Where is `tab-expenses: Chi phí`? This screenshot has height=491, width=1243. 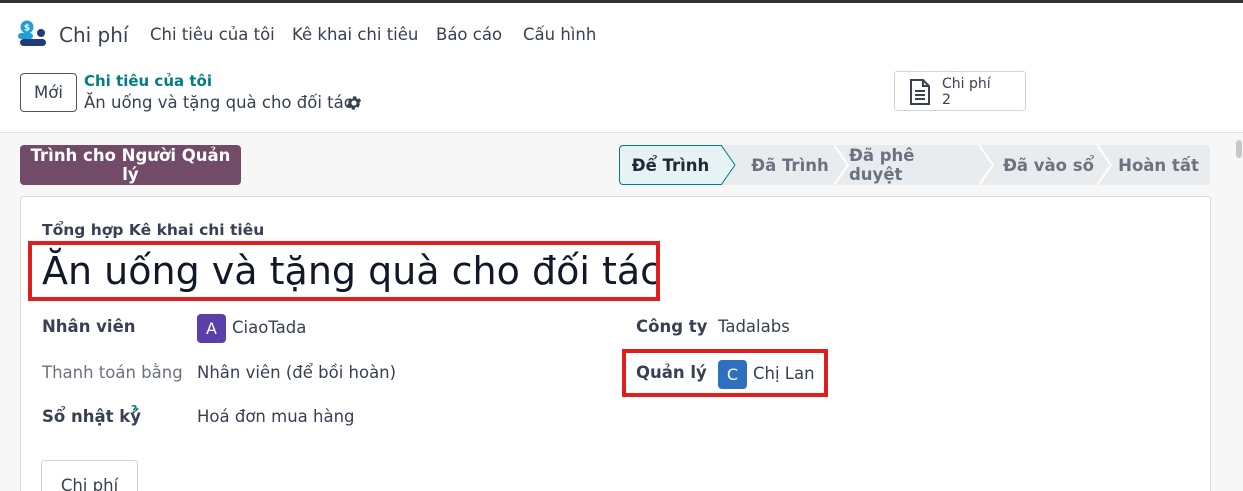
tab-expenses: Chi phí is located at coordinates (89, 475).